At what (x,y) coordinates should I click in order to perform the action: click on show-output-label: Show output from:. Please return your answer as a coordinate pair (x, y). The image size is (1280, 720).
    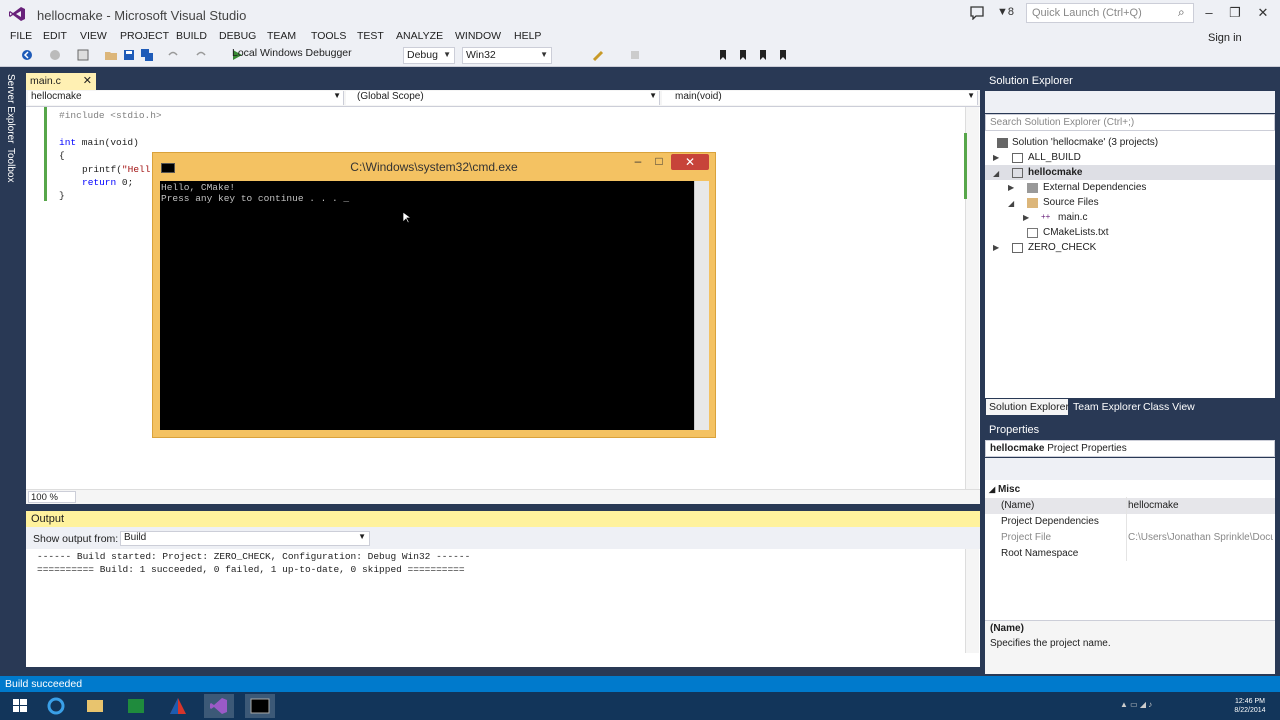
    Looking at the image, I should click on (76, 539).